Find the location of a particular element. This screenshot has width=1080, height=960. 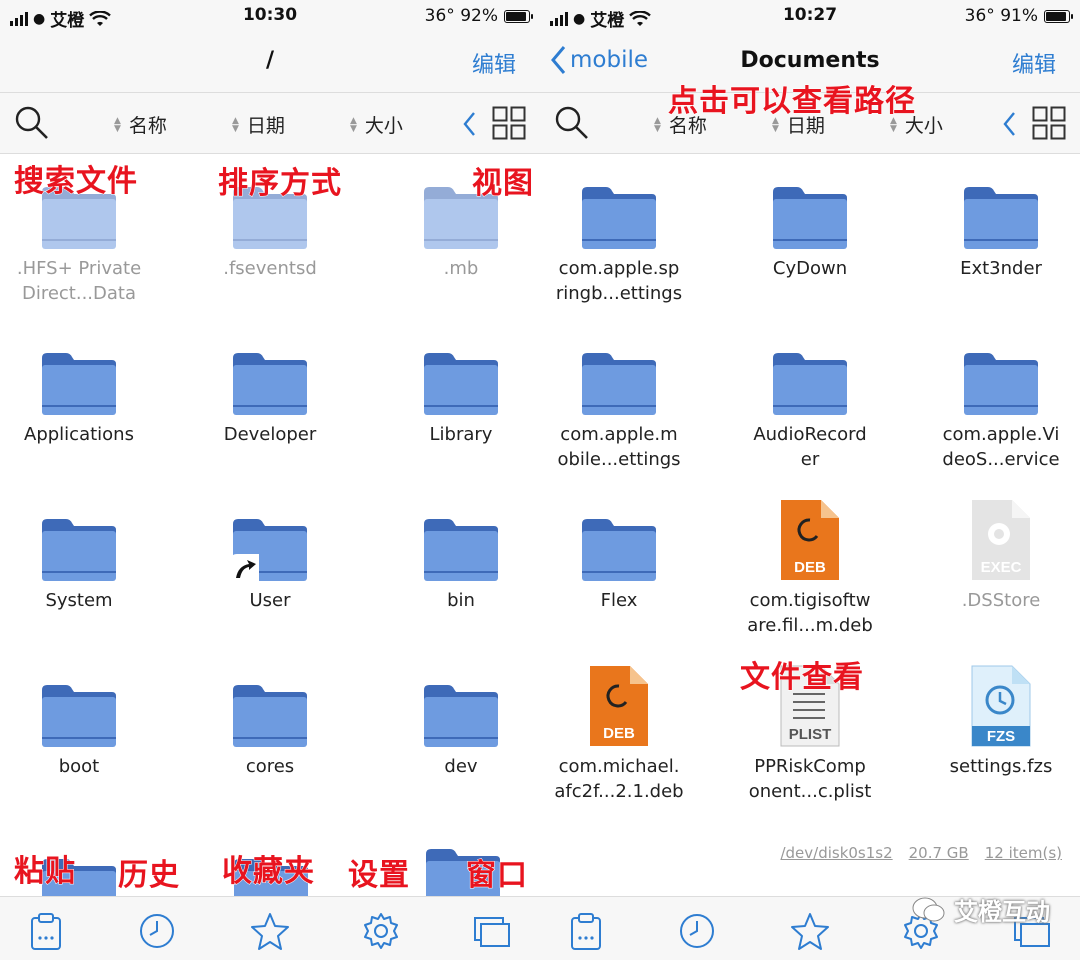

svg-text: PLIST is located at coordinates (810, 734).